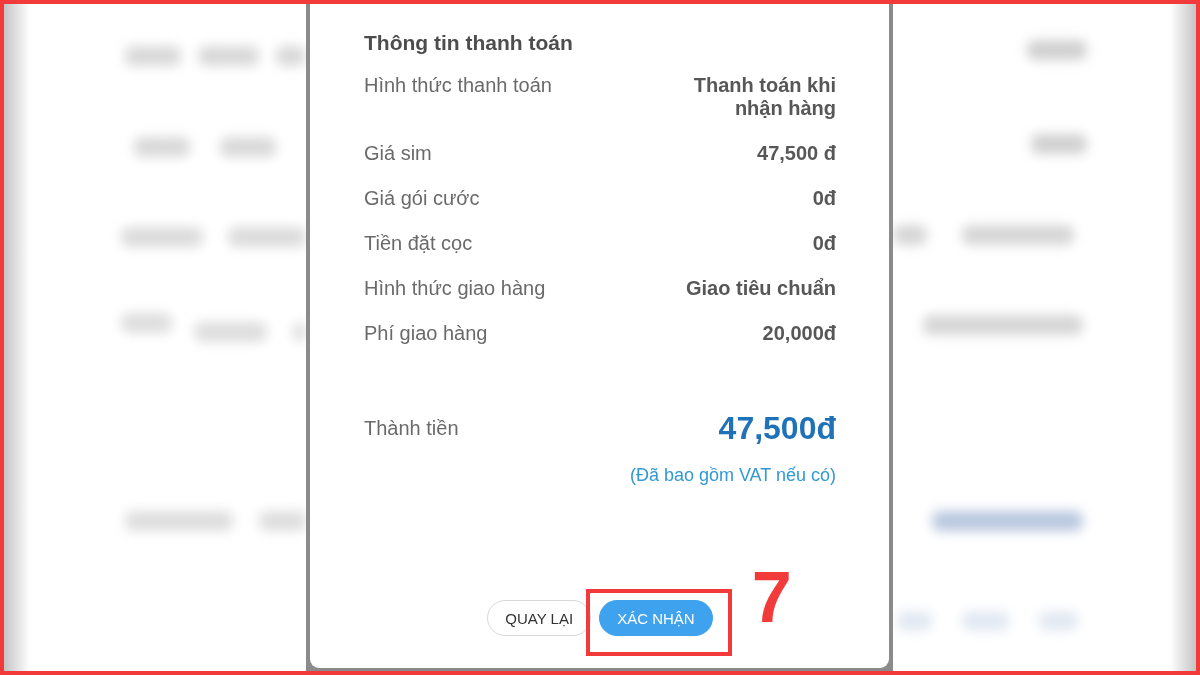 This screenshot has width=1200, height=675. What do you see at coordinates (426, 333) in the screenshot?
I see `row-label: Phí giao hàng` at bounding box center [426, 333].